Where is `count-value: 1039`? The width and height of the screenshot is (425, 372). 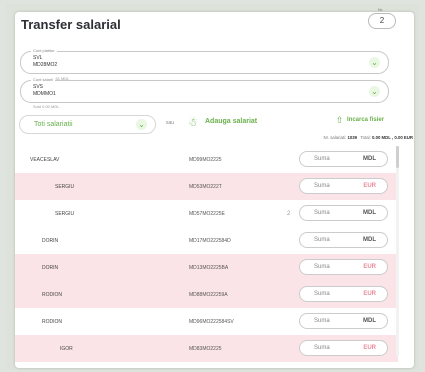 count-value: 1039 is located at coordinates (352, 137).